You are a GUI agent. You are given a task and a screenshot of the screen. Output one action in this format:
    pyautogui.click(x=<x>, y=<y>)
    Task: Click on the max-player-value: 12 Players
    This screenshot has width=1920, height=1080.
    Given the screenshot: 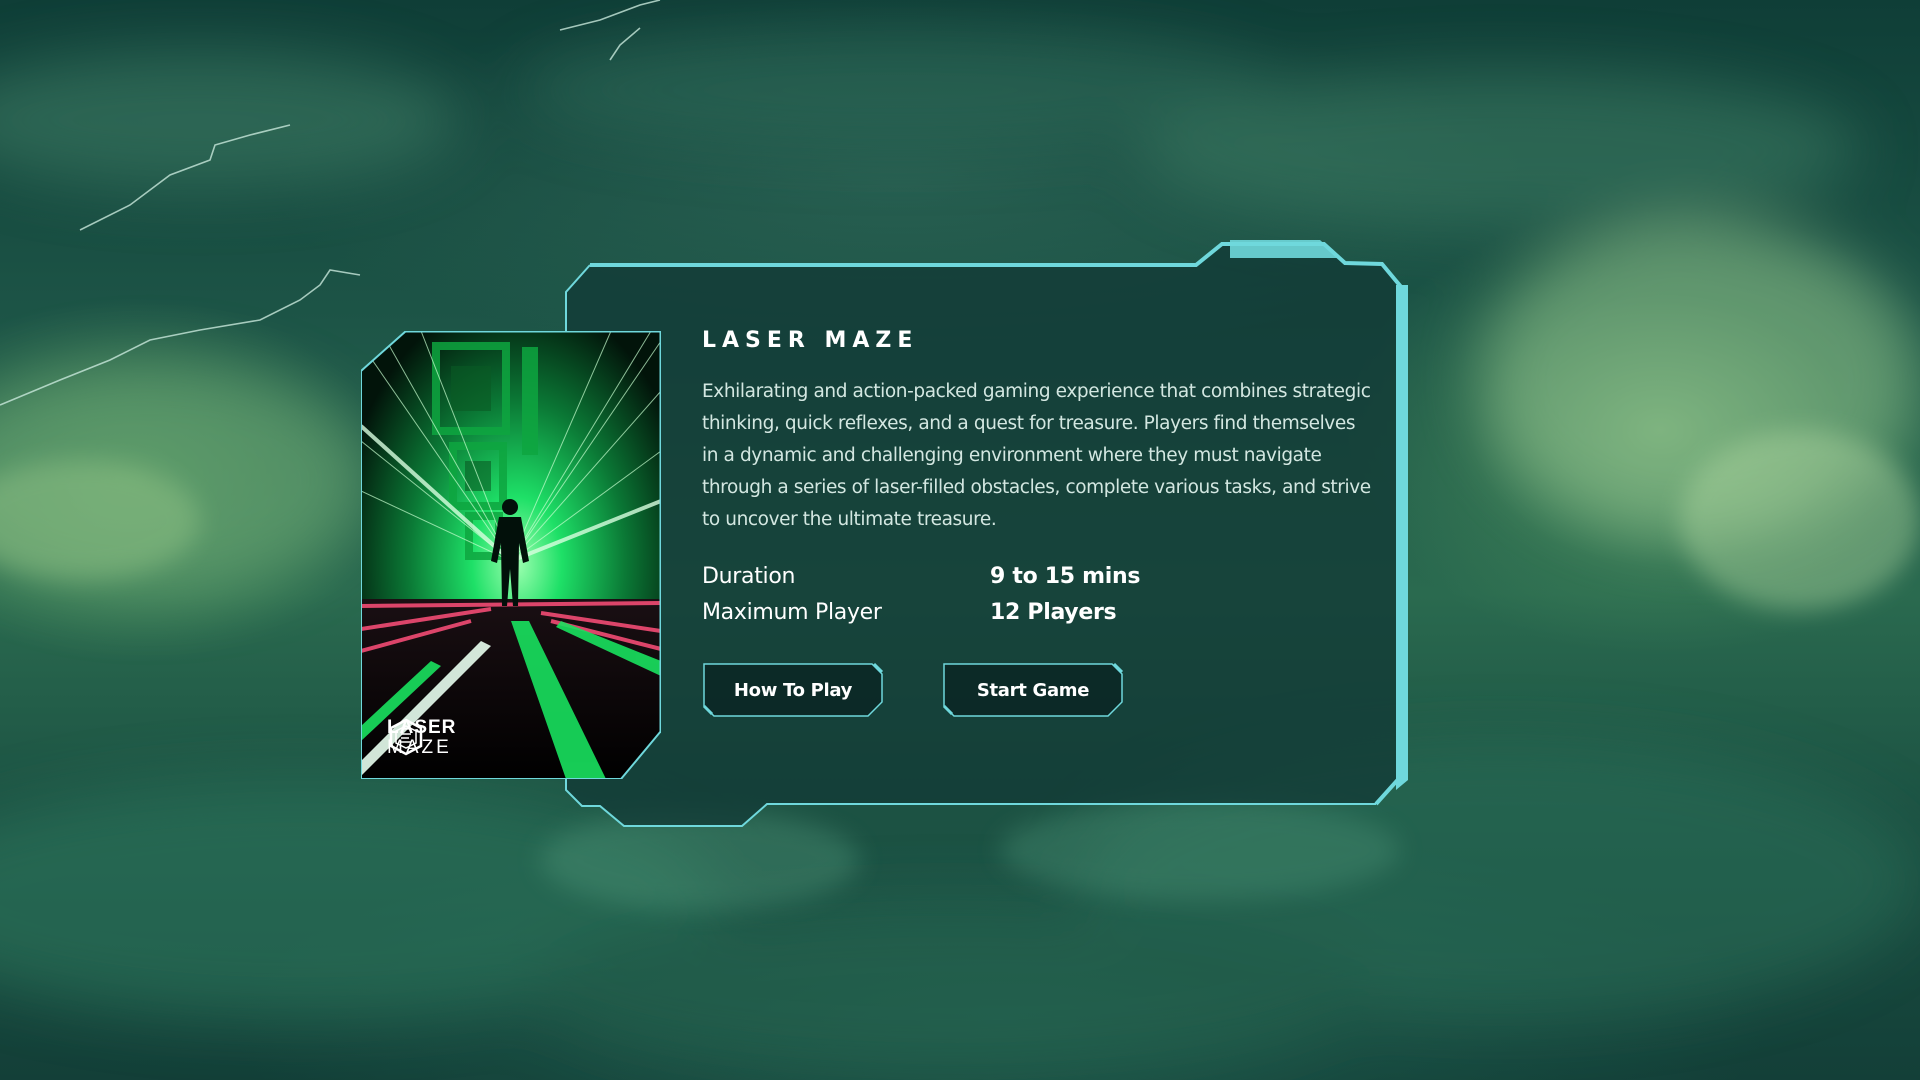 What is the action you would take?
    pyautogui.click(x=1053, y=612)
    